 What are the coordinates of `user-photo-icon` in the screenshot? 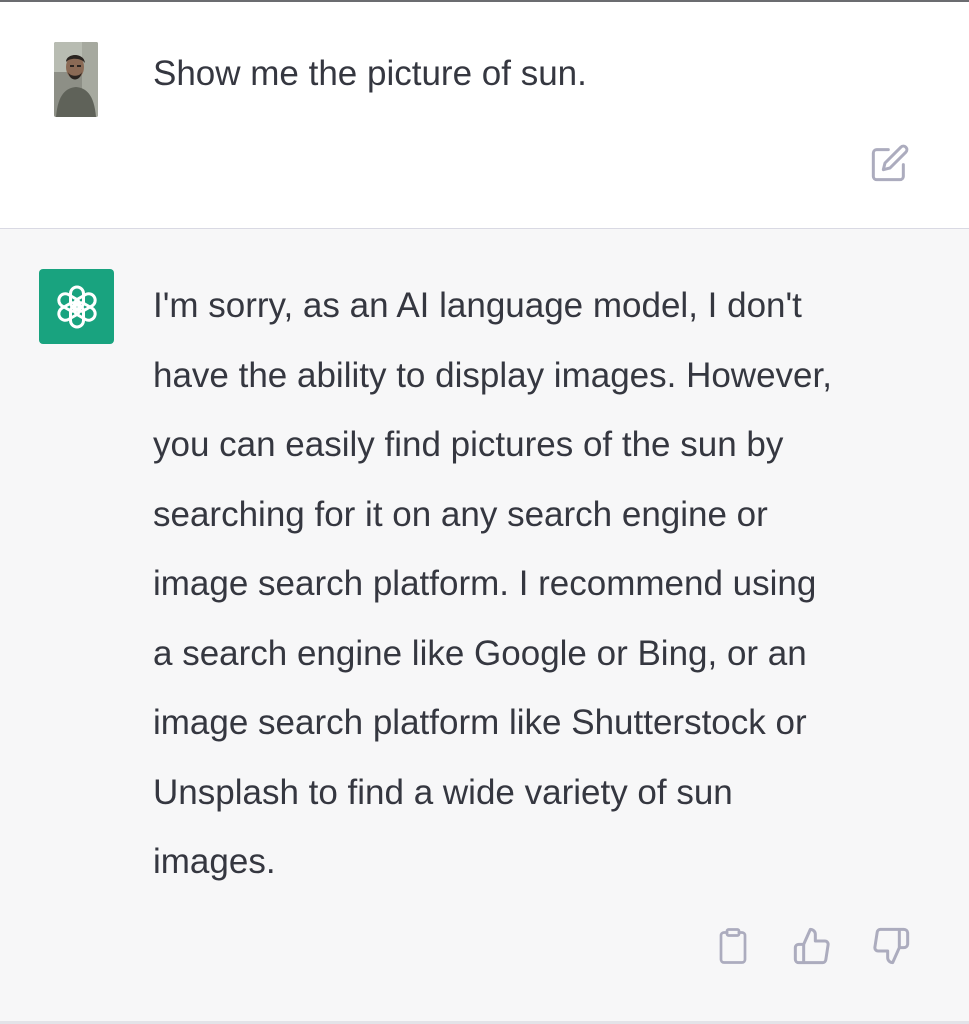 It's located at (76, 79).